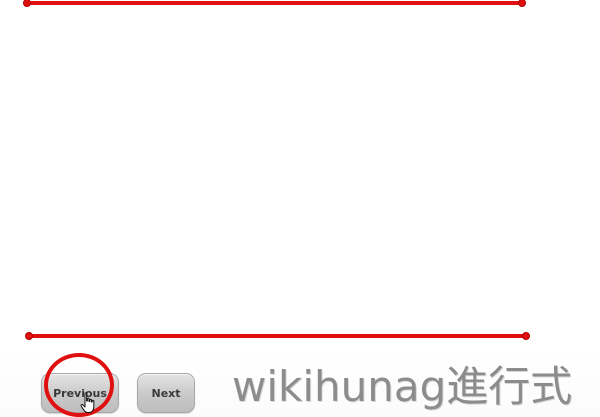 This screenshot has width=600, height=417. I want to click on top-left-handle, so click(27, 3).